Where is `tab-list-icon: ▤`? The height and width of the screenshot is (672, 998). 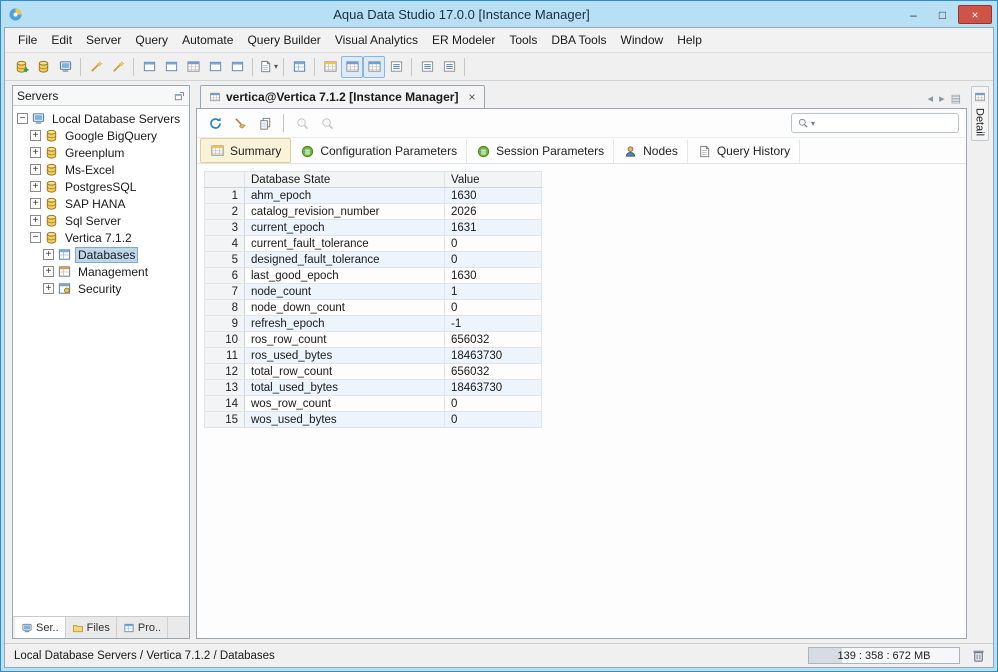 tab-list-icon: ▤ is located at coordinates (956, 98).